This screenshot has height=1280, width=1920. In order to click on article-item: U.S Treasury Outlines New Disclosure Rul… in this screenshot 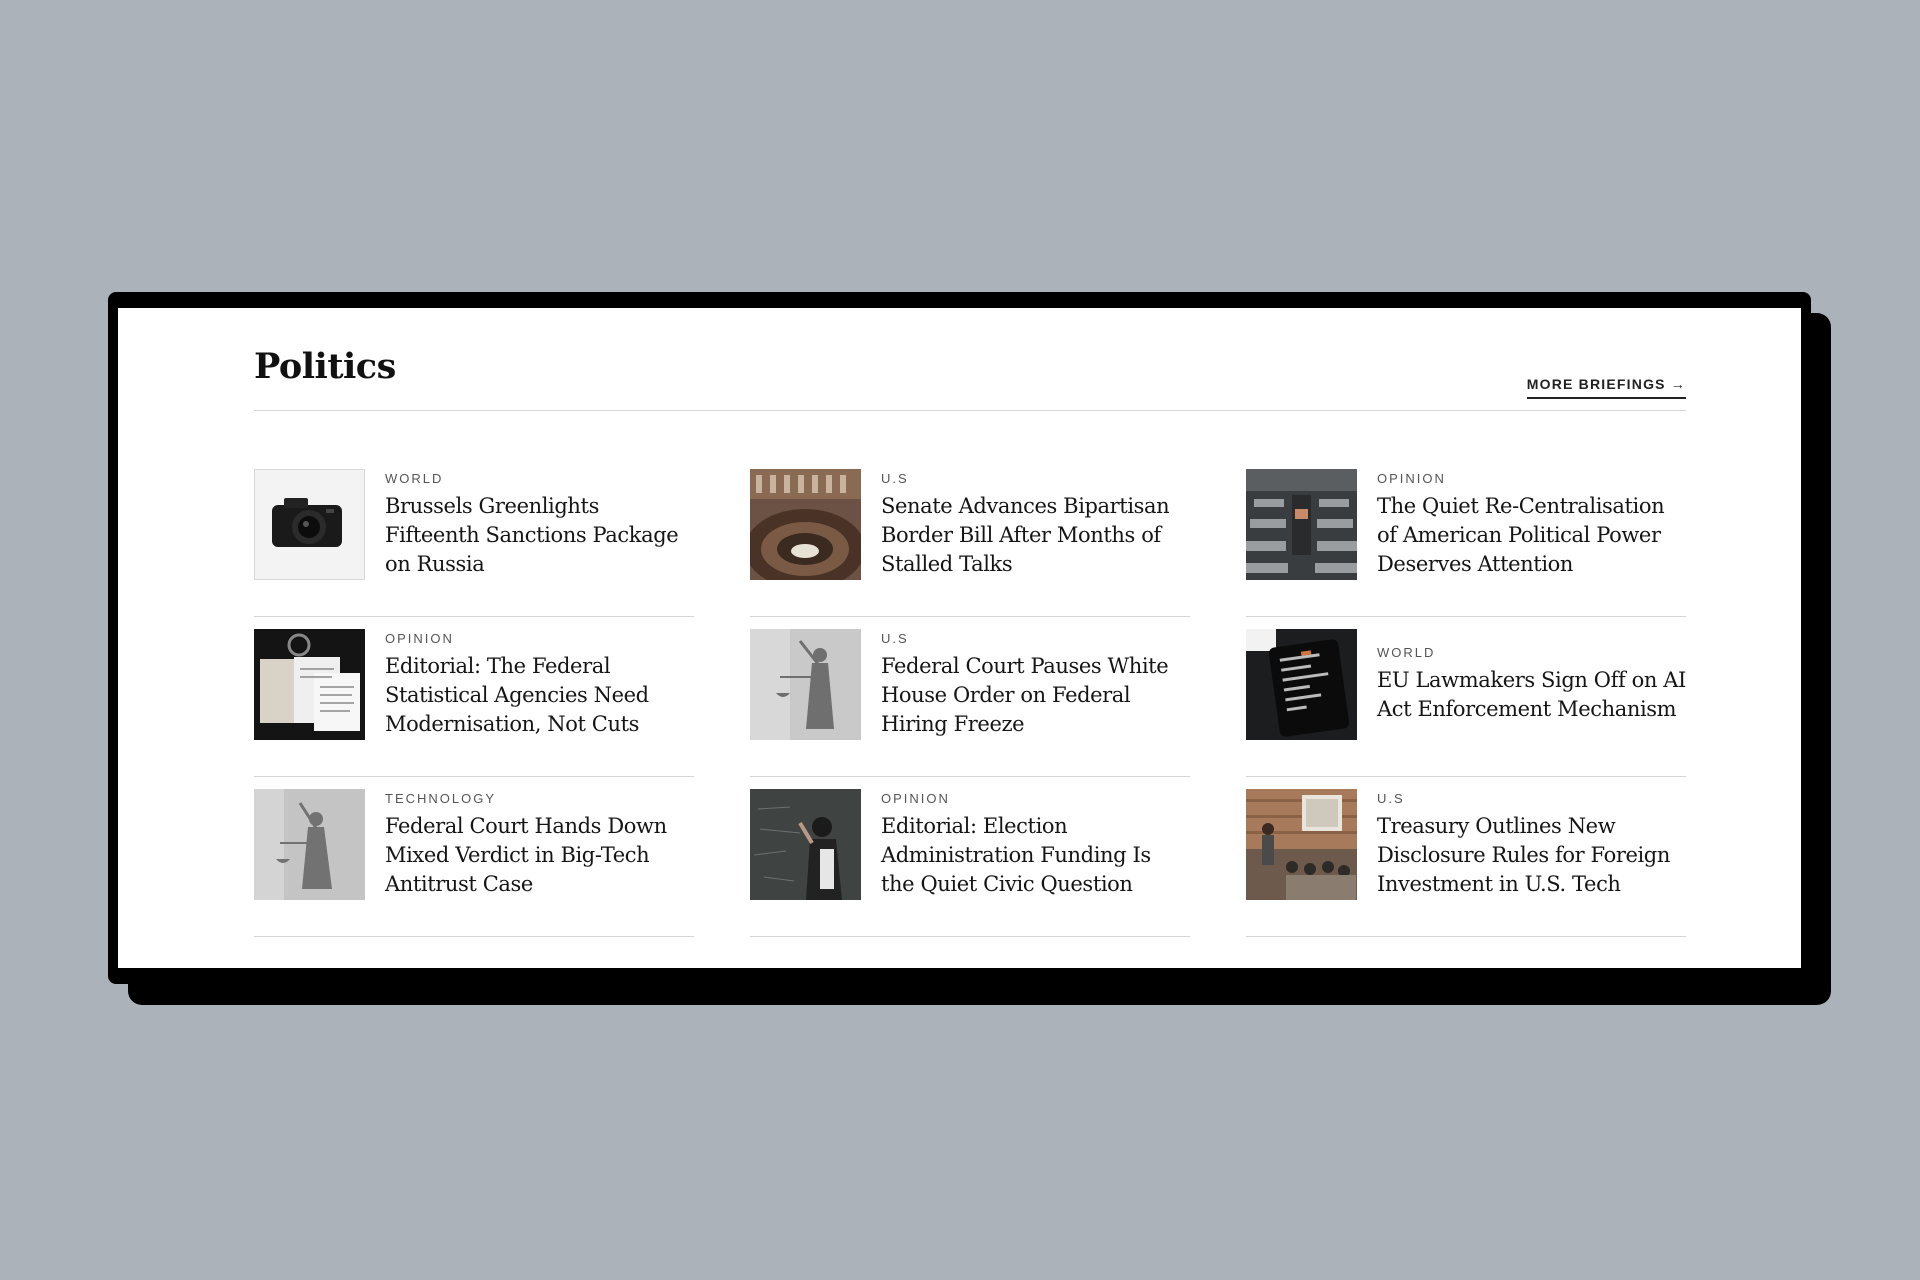, I will do `click(1466, 857)`.